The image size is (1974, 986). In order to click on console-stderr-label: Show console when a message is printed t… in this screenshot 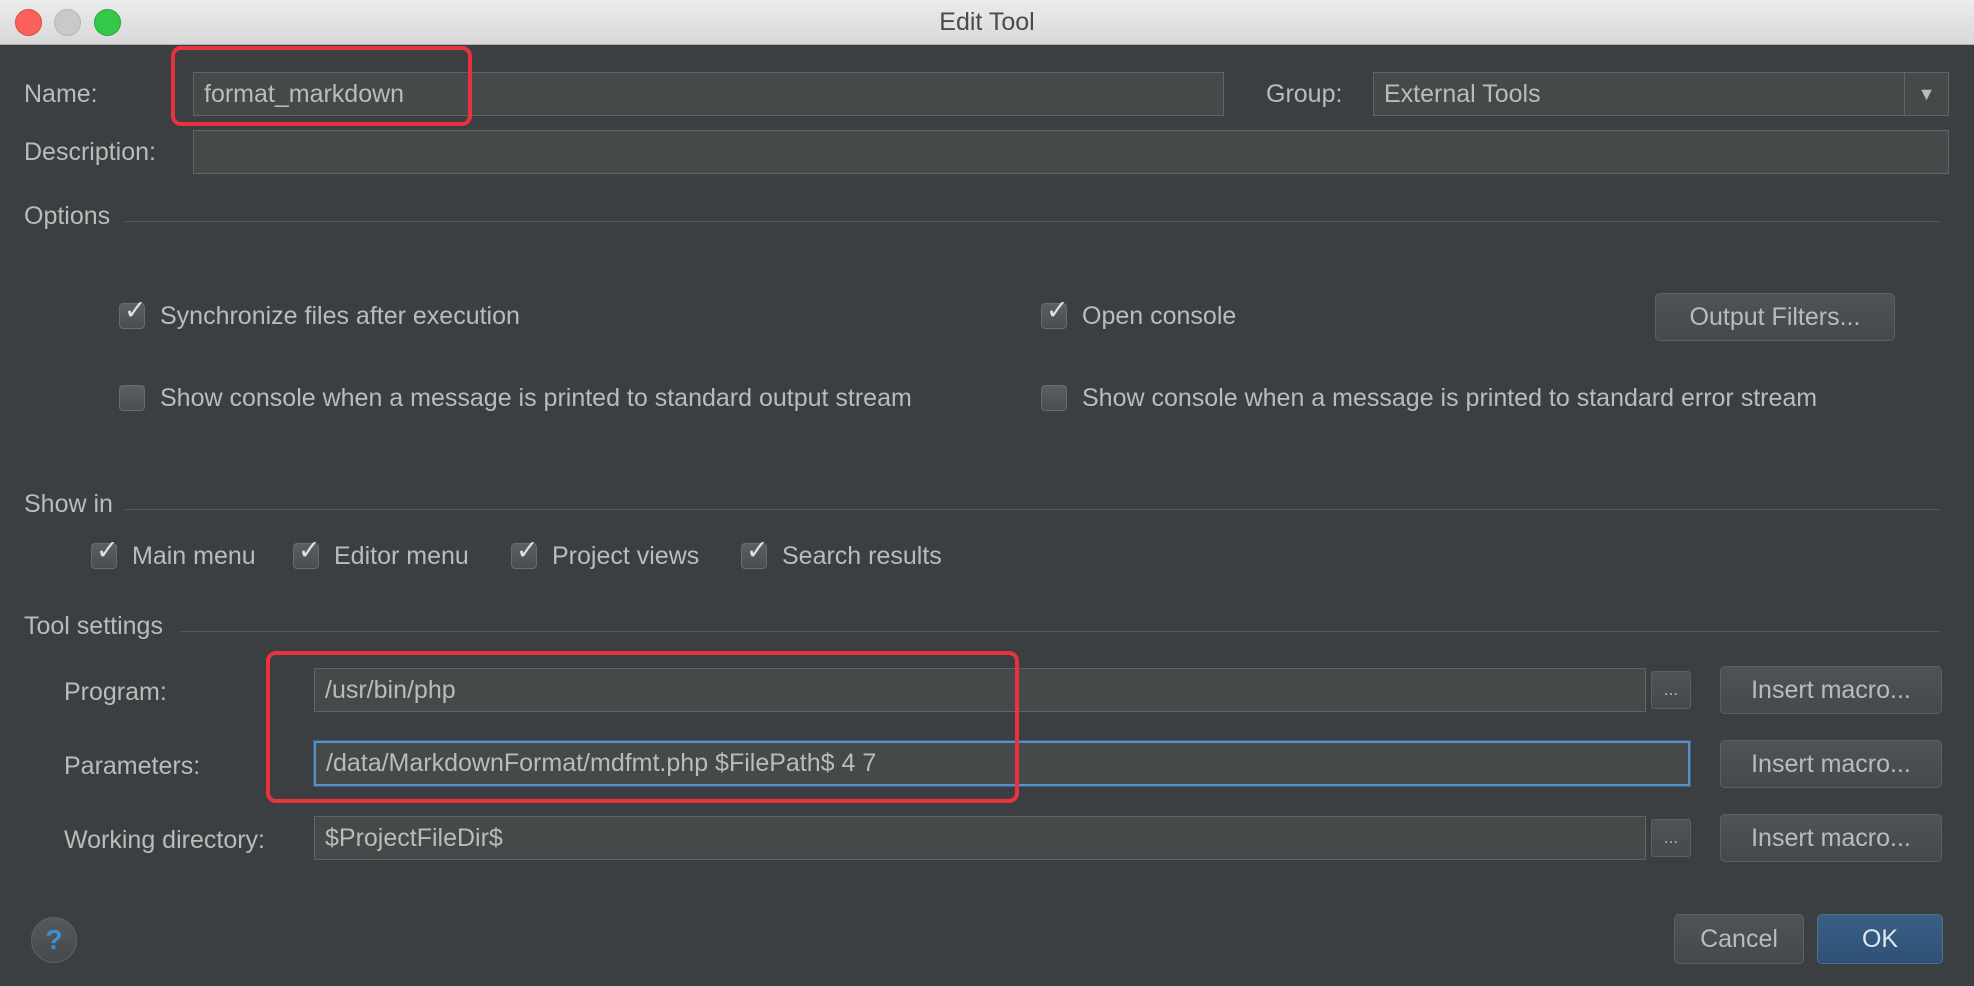, I will do `click(1450, 398)`.